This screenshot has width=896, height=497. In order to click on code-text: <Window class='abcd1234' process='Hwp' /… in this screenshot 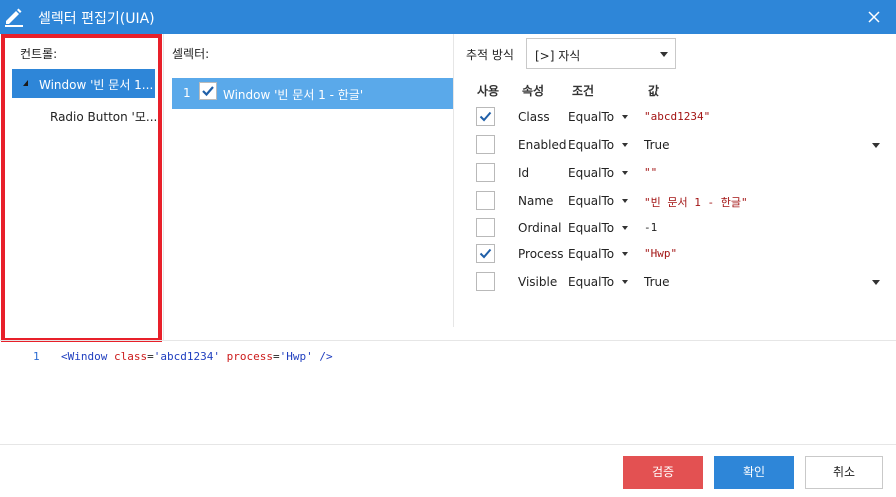, I will do `click(197, 356)`.